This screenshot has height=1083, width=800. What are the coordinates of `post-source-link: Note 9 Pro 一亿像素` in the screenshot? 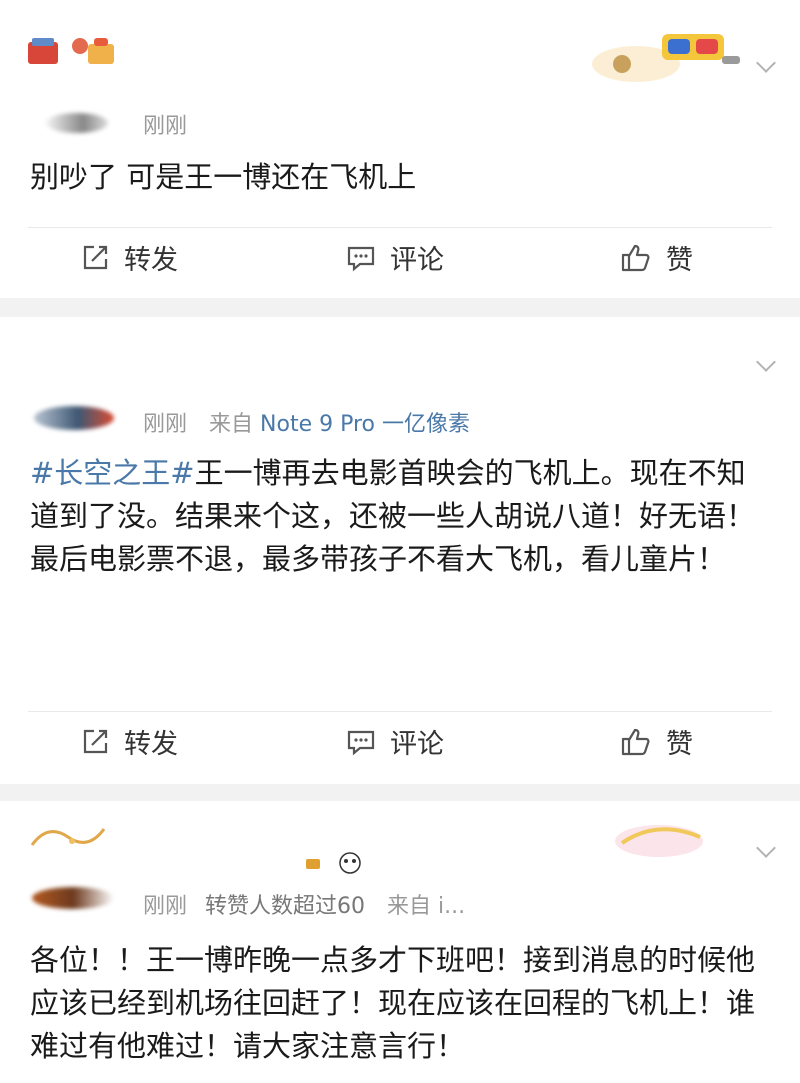 It's located at (365, 424).